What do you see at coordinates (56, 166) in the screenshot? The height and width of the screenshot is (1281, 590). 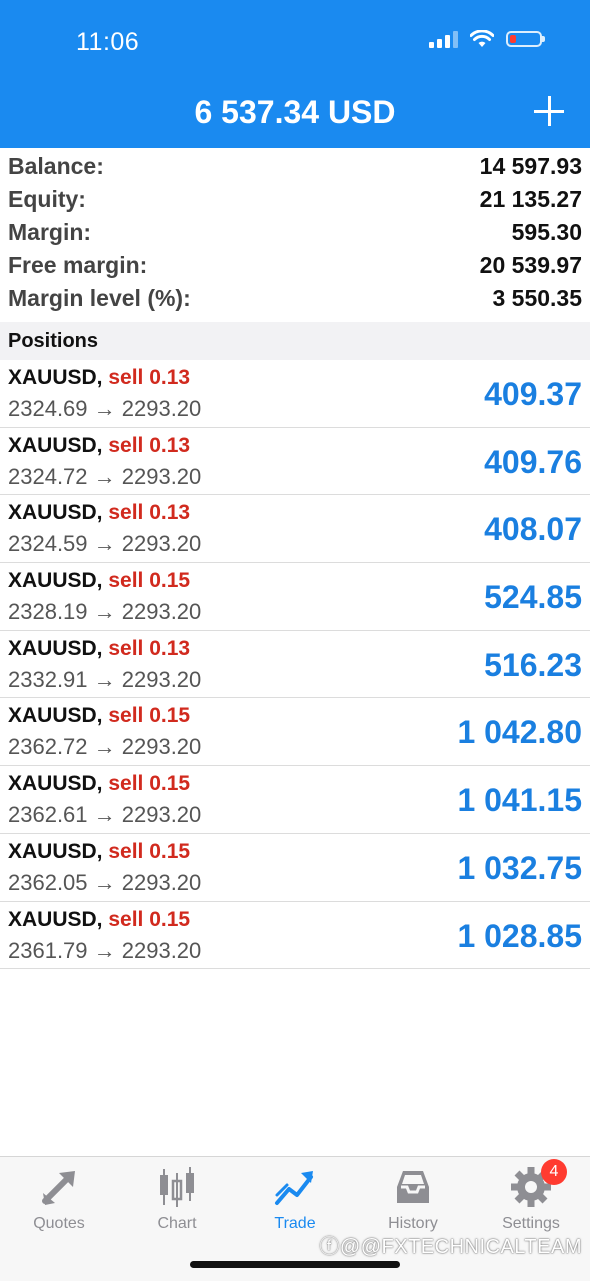 I see `summary-label: Balance:` at bounding box center [56, 166].